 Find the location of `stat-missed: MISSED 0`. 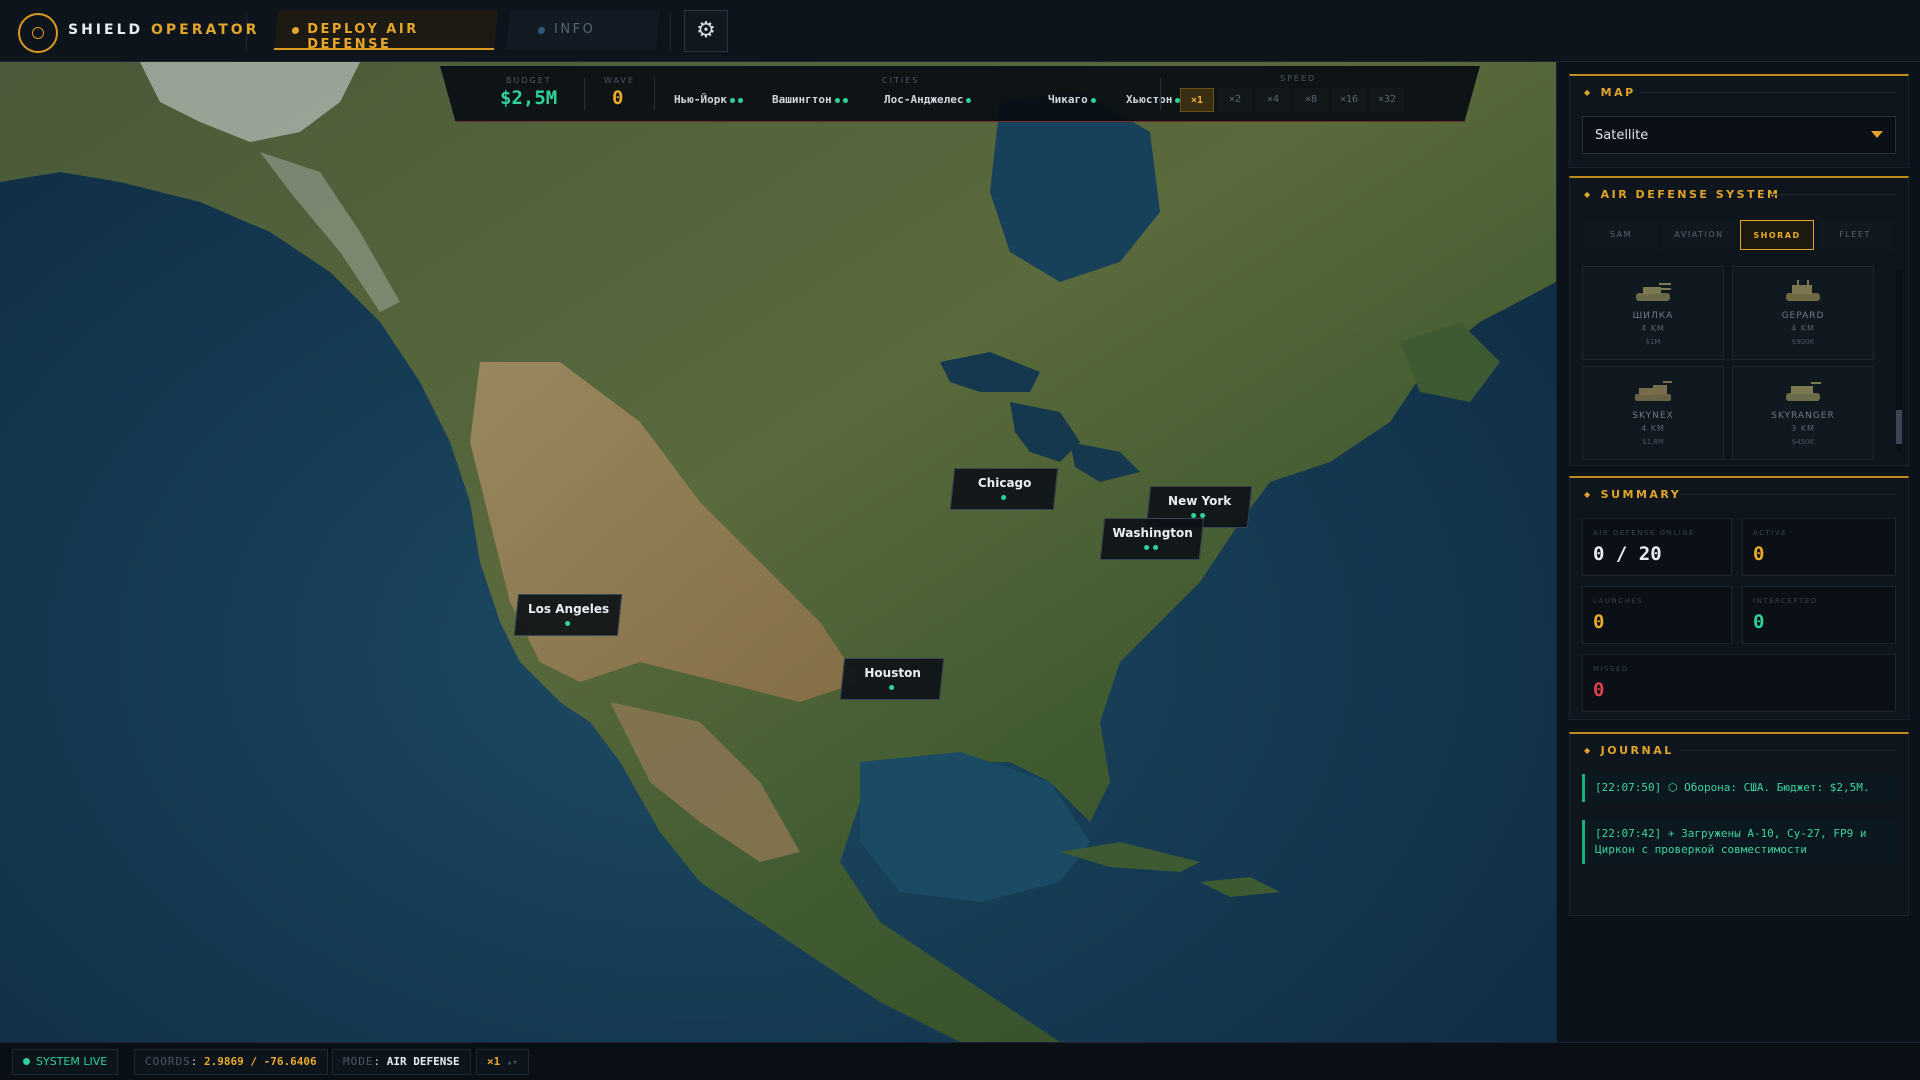

stat-missed: MISSED 0 is located at coordinates (1739, 683).